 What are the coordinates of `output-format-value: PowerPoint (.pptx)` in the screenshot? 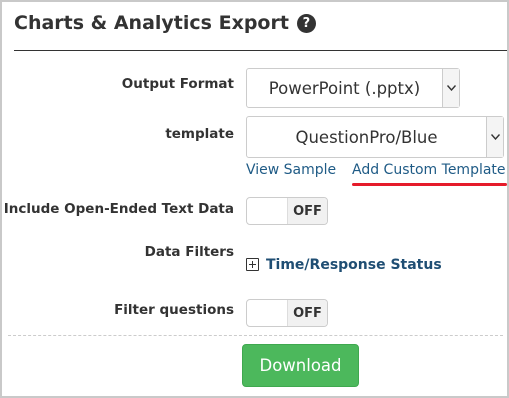 It's located at (344, 88).